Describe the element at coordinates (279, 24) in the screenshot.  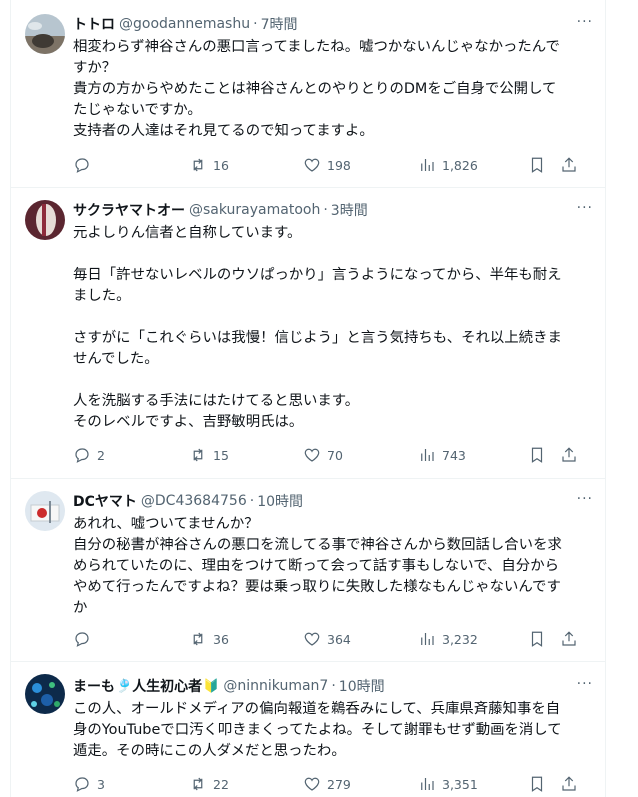
I see `timestamp: 7時間` at that location.